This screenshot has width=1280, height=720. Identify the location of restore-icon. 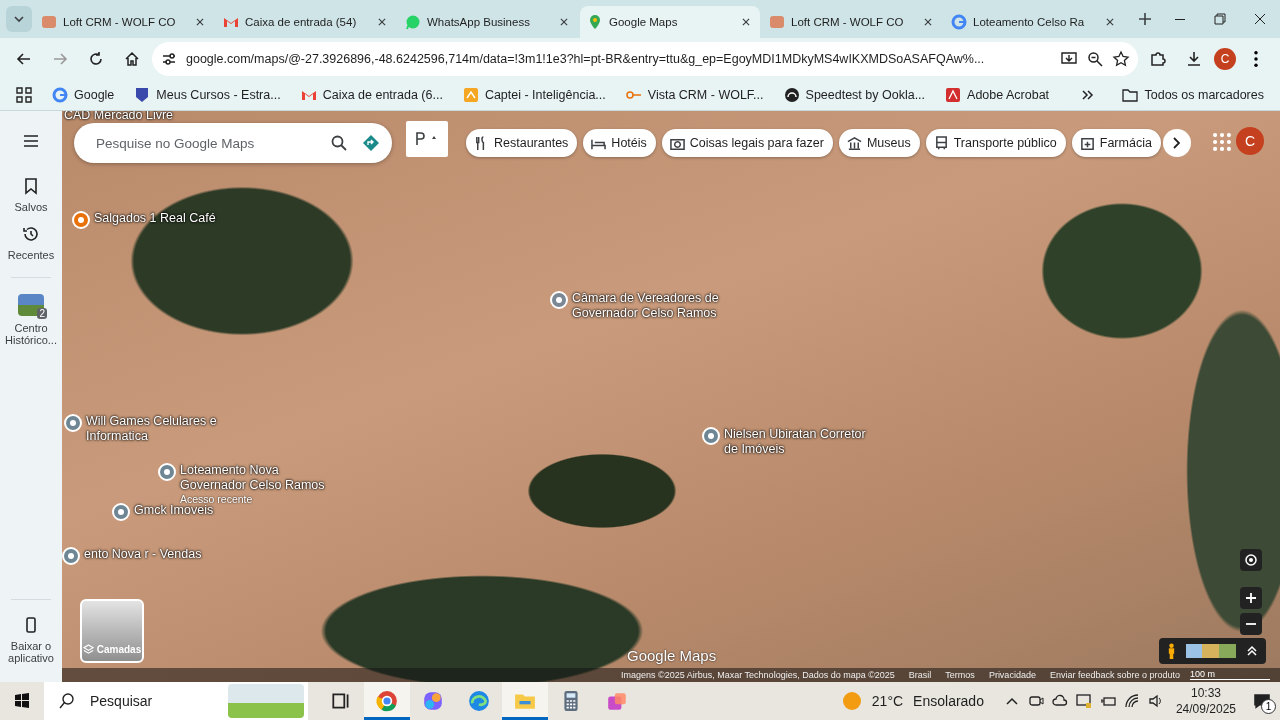
(1220, 19).